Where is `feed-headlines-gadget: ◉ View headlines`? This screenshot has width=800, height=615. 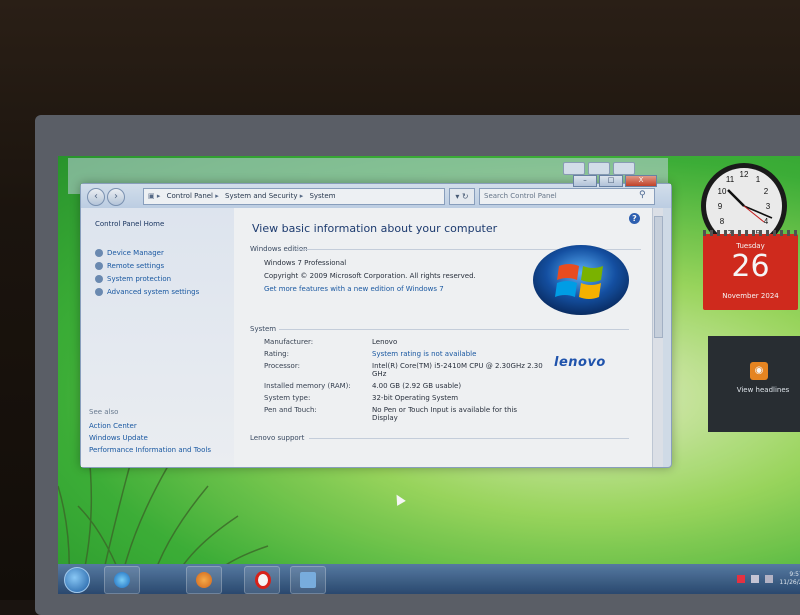 feed-headlines-gadget: ◉ View headlines is located at coordinates (754, 384).